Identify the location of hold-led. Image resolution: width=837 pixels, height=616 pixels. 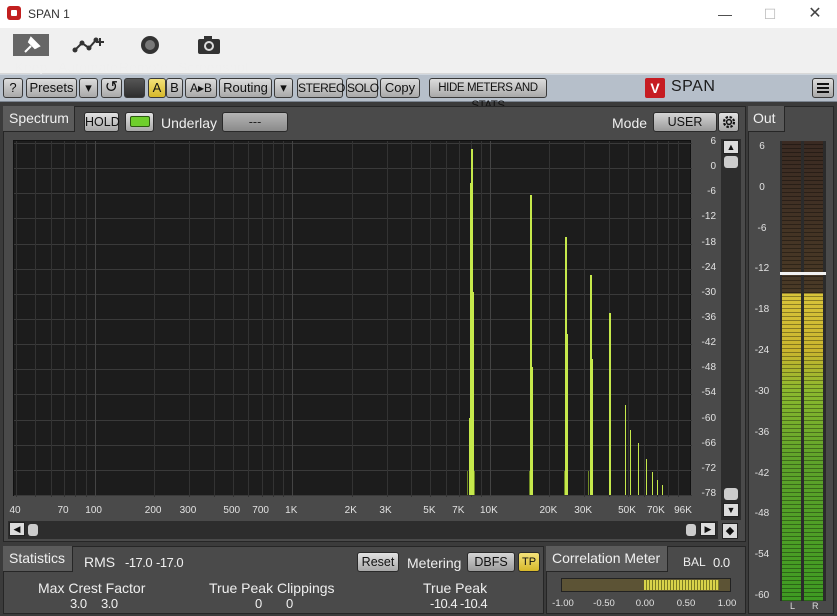
(139, 121).